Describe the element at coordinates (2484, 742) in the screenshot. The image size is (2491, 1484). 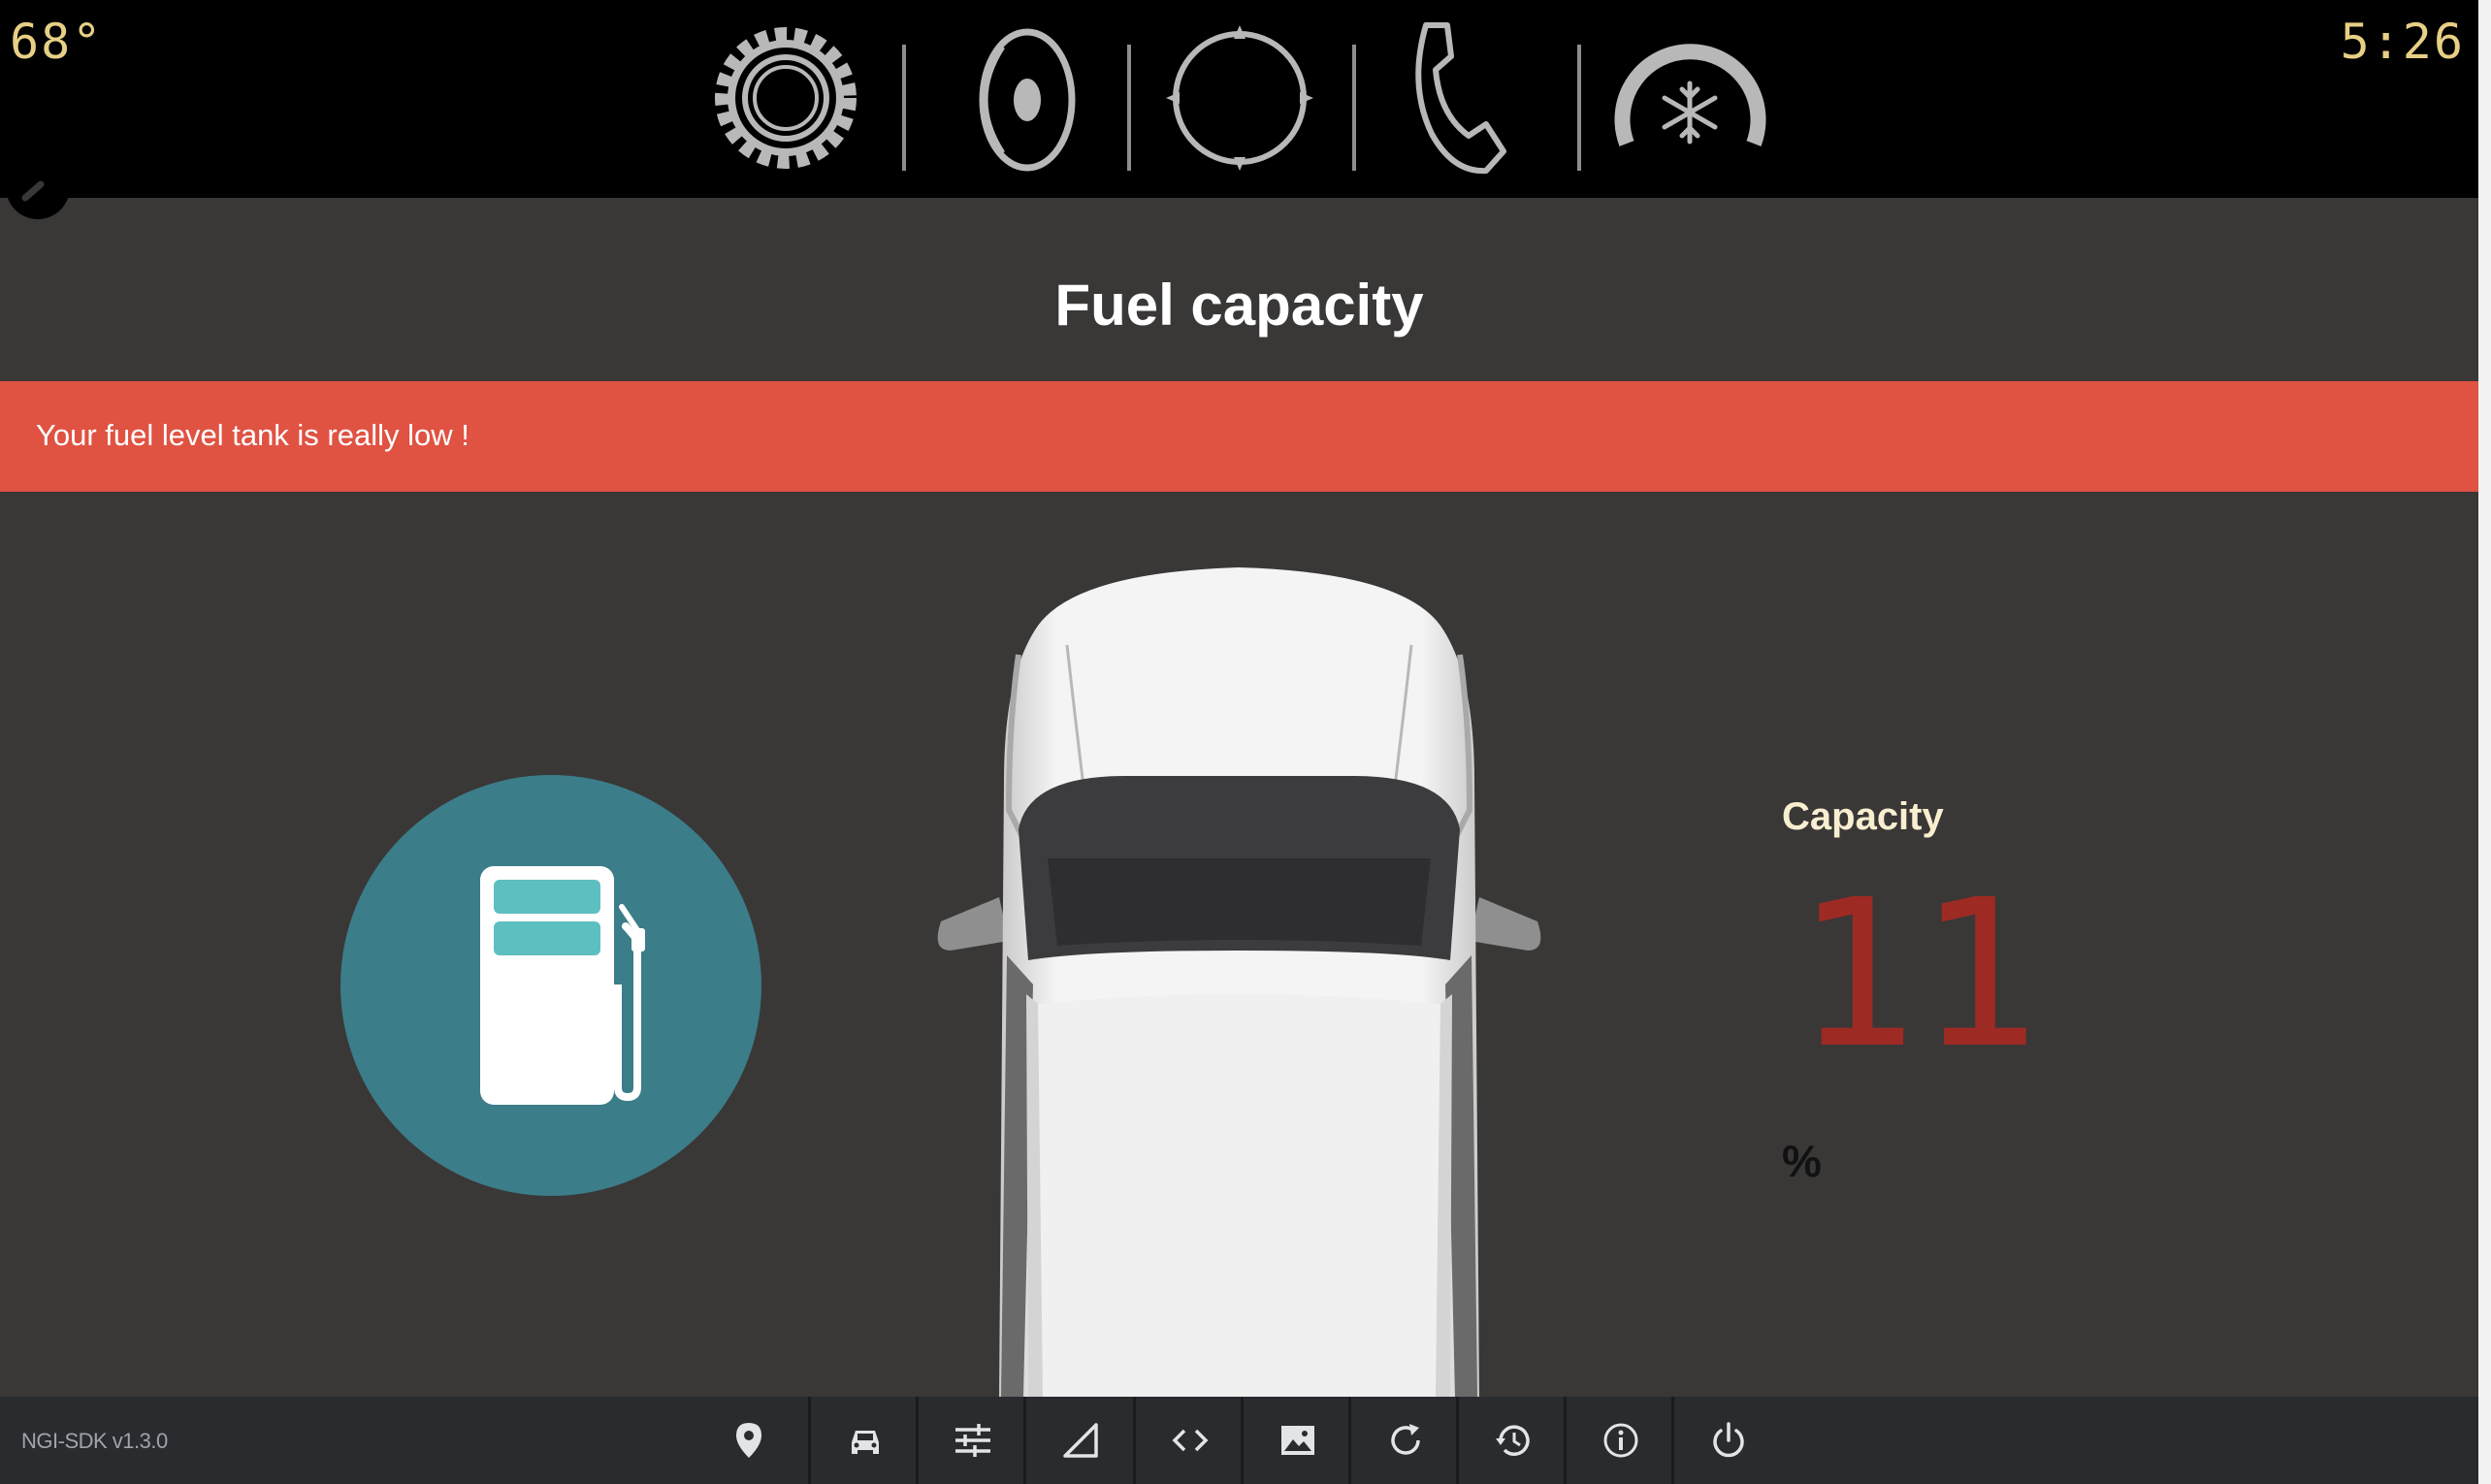
I see `right-edge-strip` at that location.